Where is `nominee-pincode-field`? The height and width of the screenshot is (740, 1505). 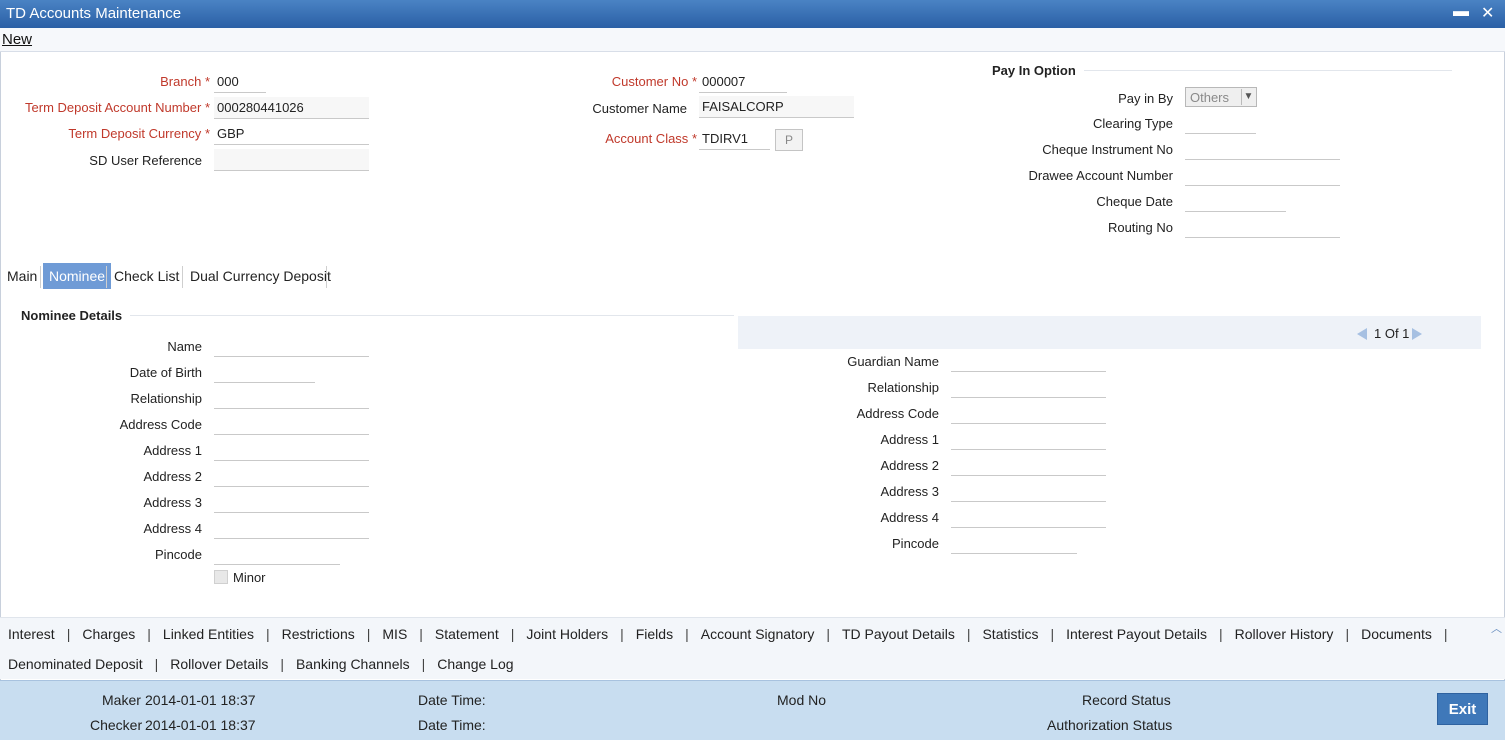 nominee-pincode-field is located at coordinates (277, 554).